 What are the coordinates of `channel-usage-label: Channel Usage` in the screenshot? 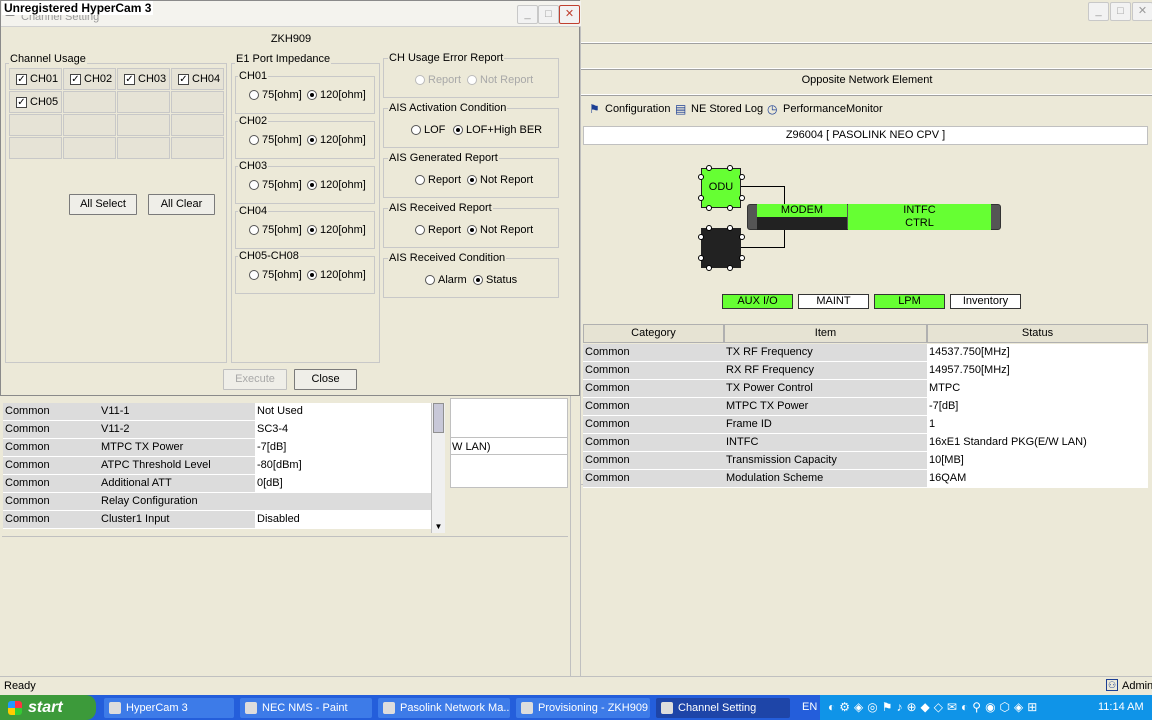 It's located at (48, 59).